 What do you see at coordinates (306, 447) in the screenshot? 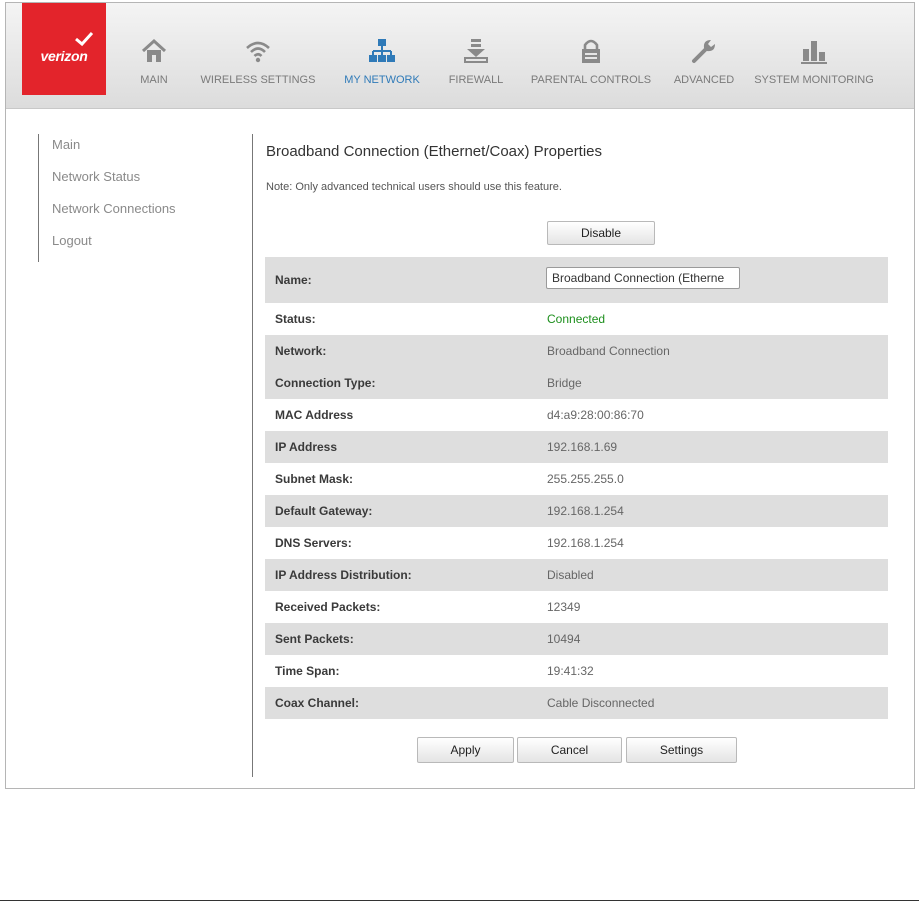
I see `ip-address-label: IP Address` at bounding box center [306, 447].